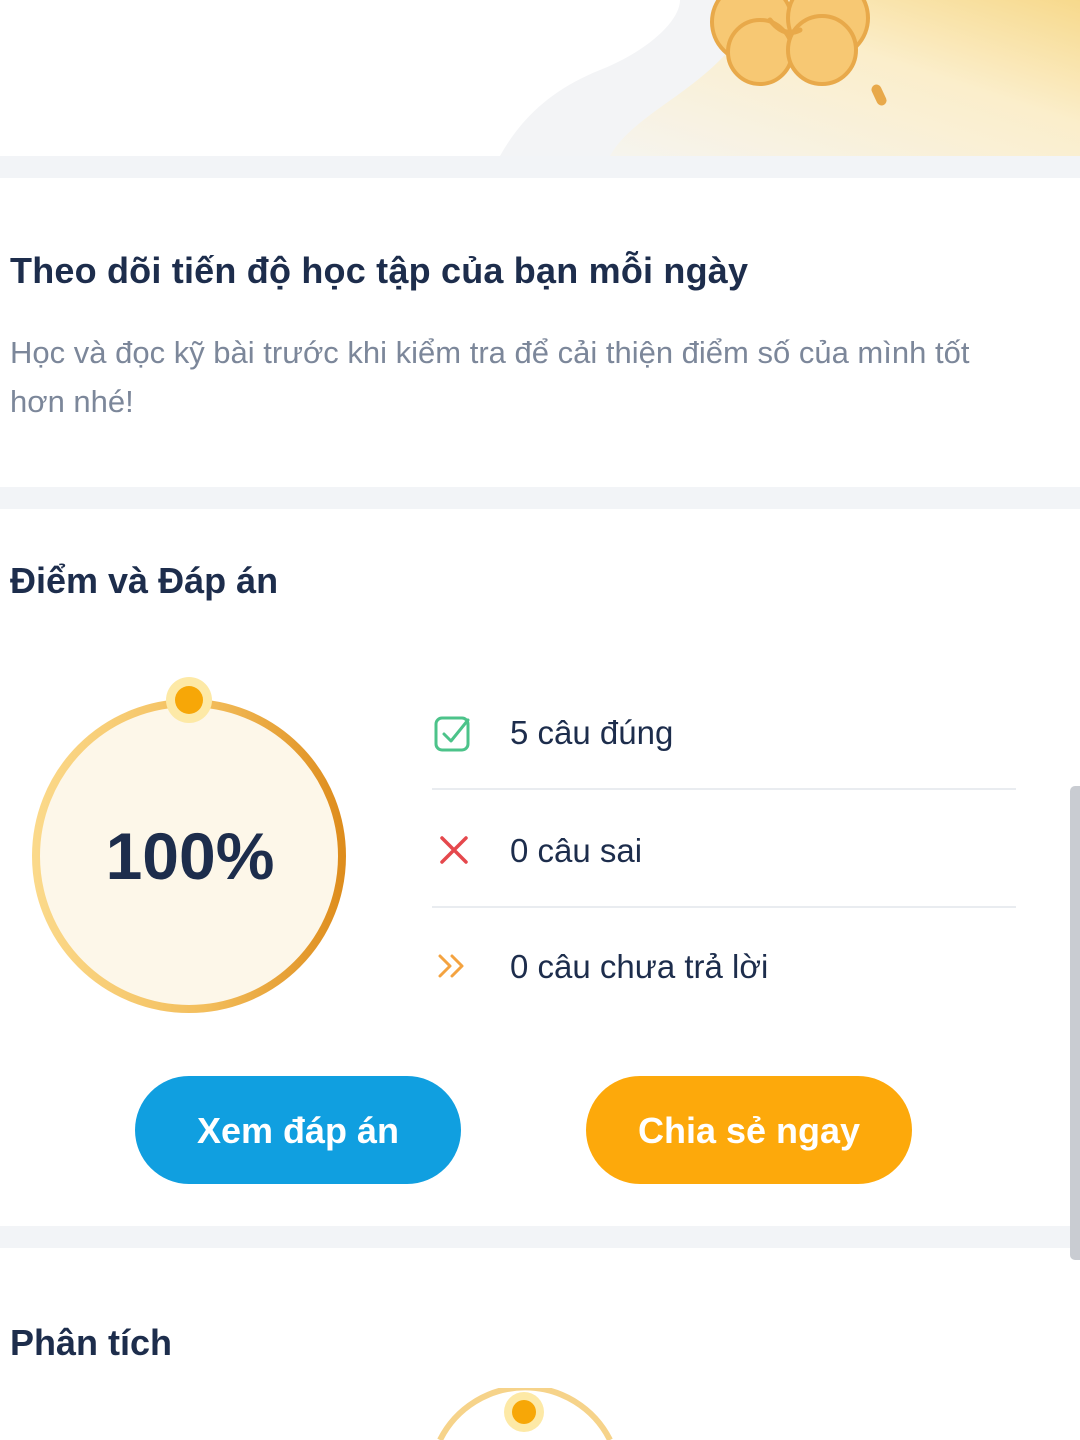 This screenshot has height=1440, width=1080. Describe the element at coordinates (144, 580) in the screenshot. I see `score-section-title: Điểm và Đáp án` at that location.